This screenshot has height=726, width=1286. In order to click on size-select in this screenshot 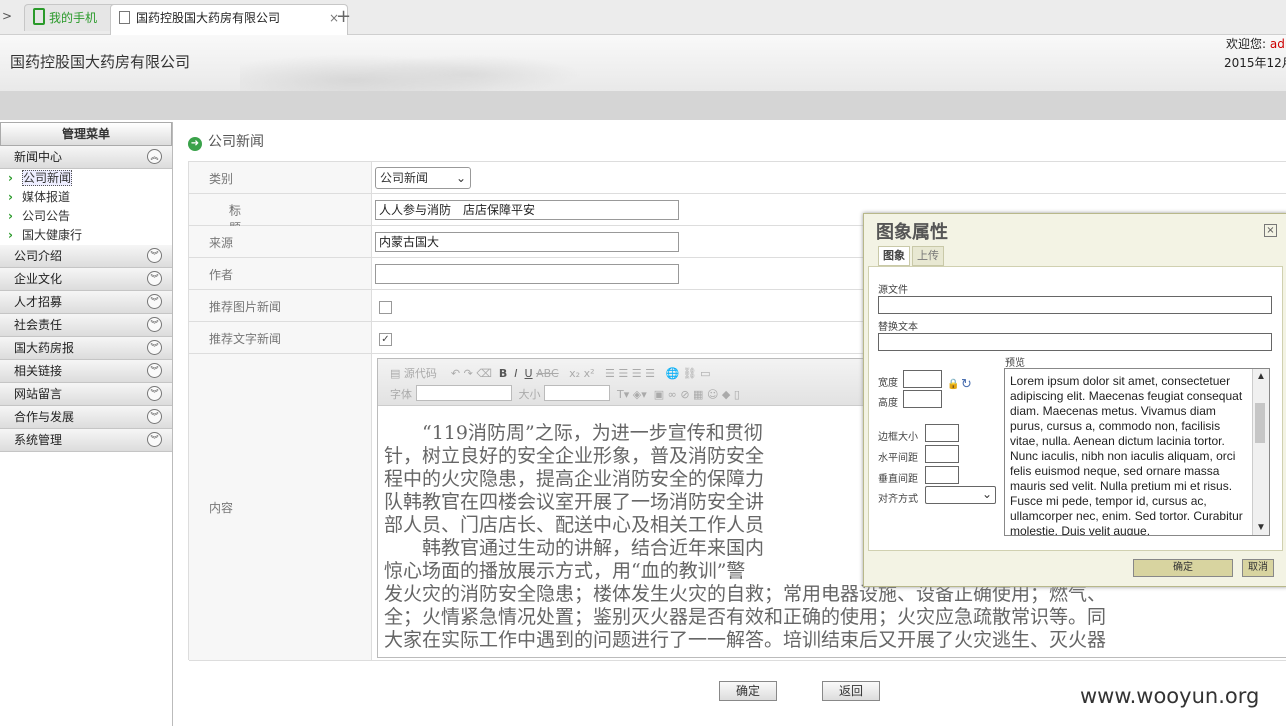, I will do `click(577, 393)`.